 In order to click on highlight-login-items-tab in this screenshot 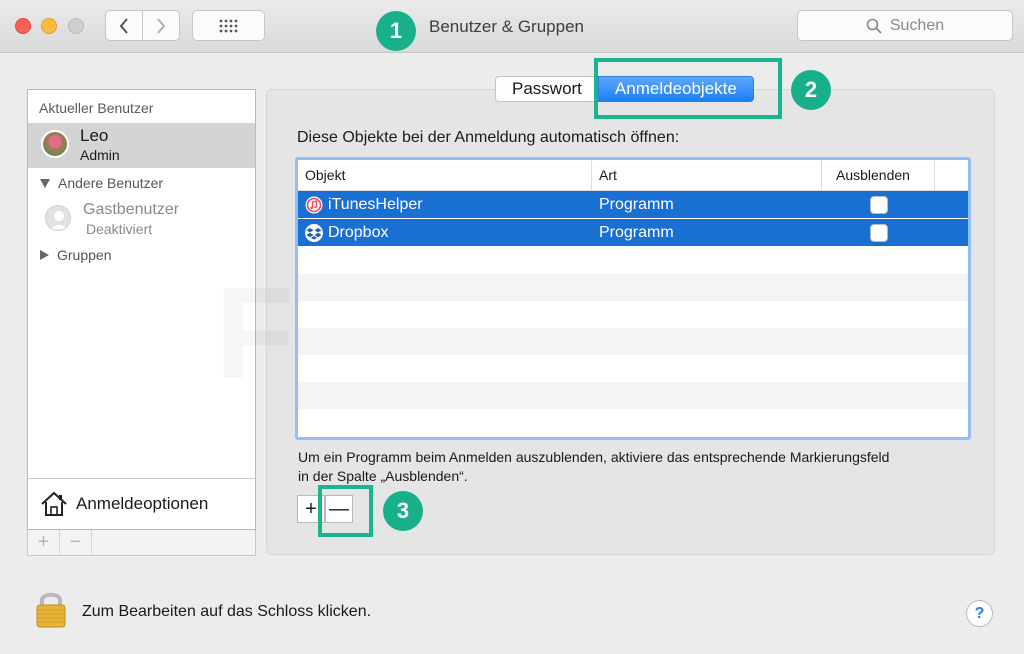, I will do `click(688, 88)`.